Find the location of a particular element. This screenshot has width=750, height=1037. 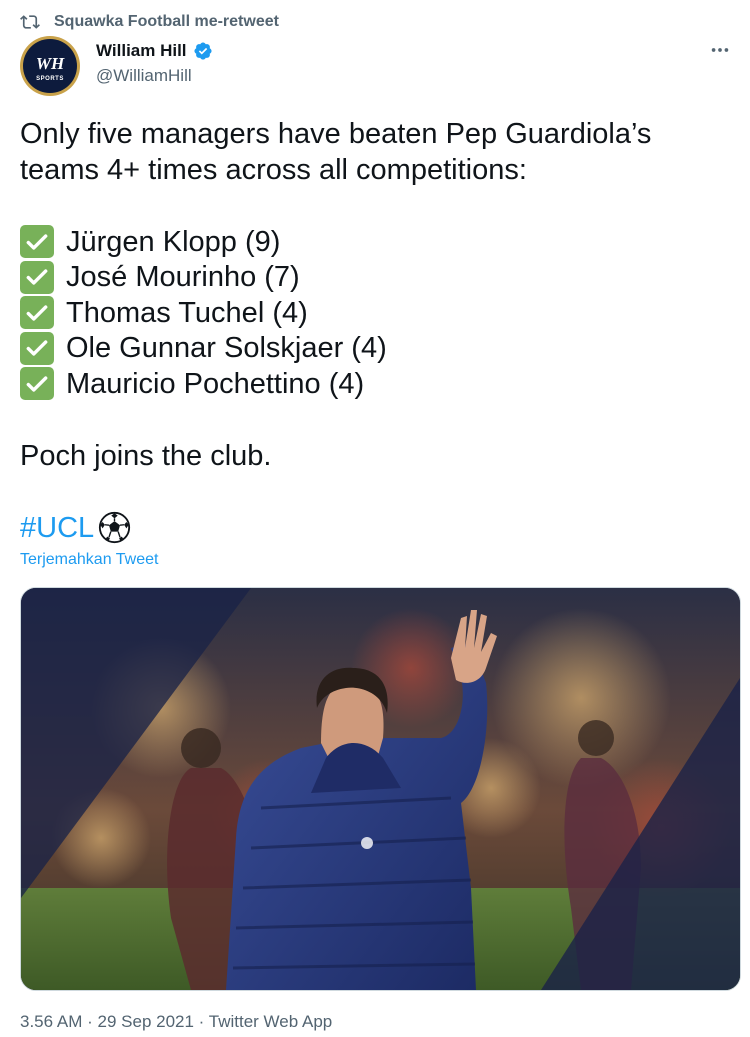

list-item: Thomas Tuchel (4) is located at coordinates (377, 313).